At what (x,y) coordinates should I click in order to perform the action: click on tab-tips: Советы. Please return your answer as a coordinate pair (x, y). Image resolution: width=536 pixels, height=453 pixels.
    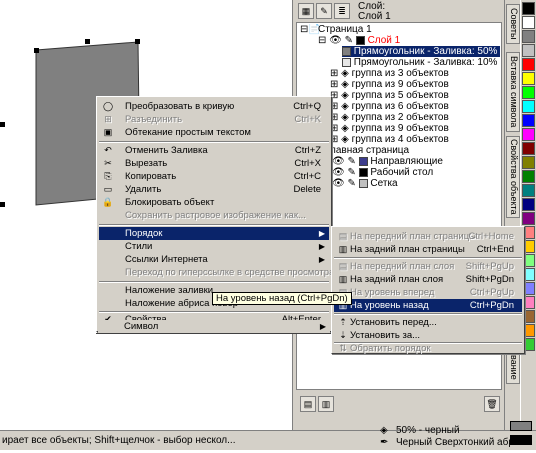
    Looking at the image, I should click on (513, 24).